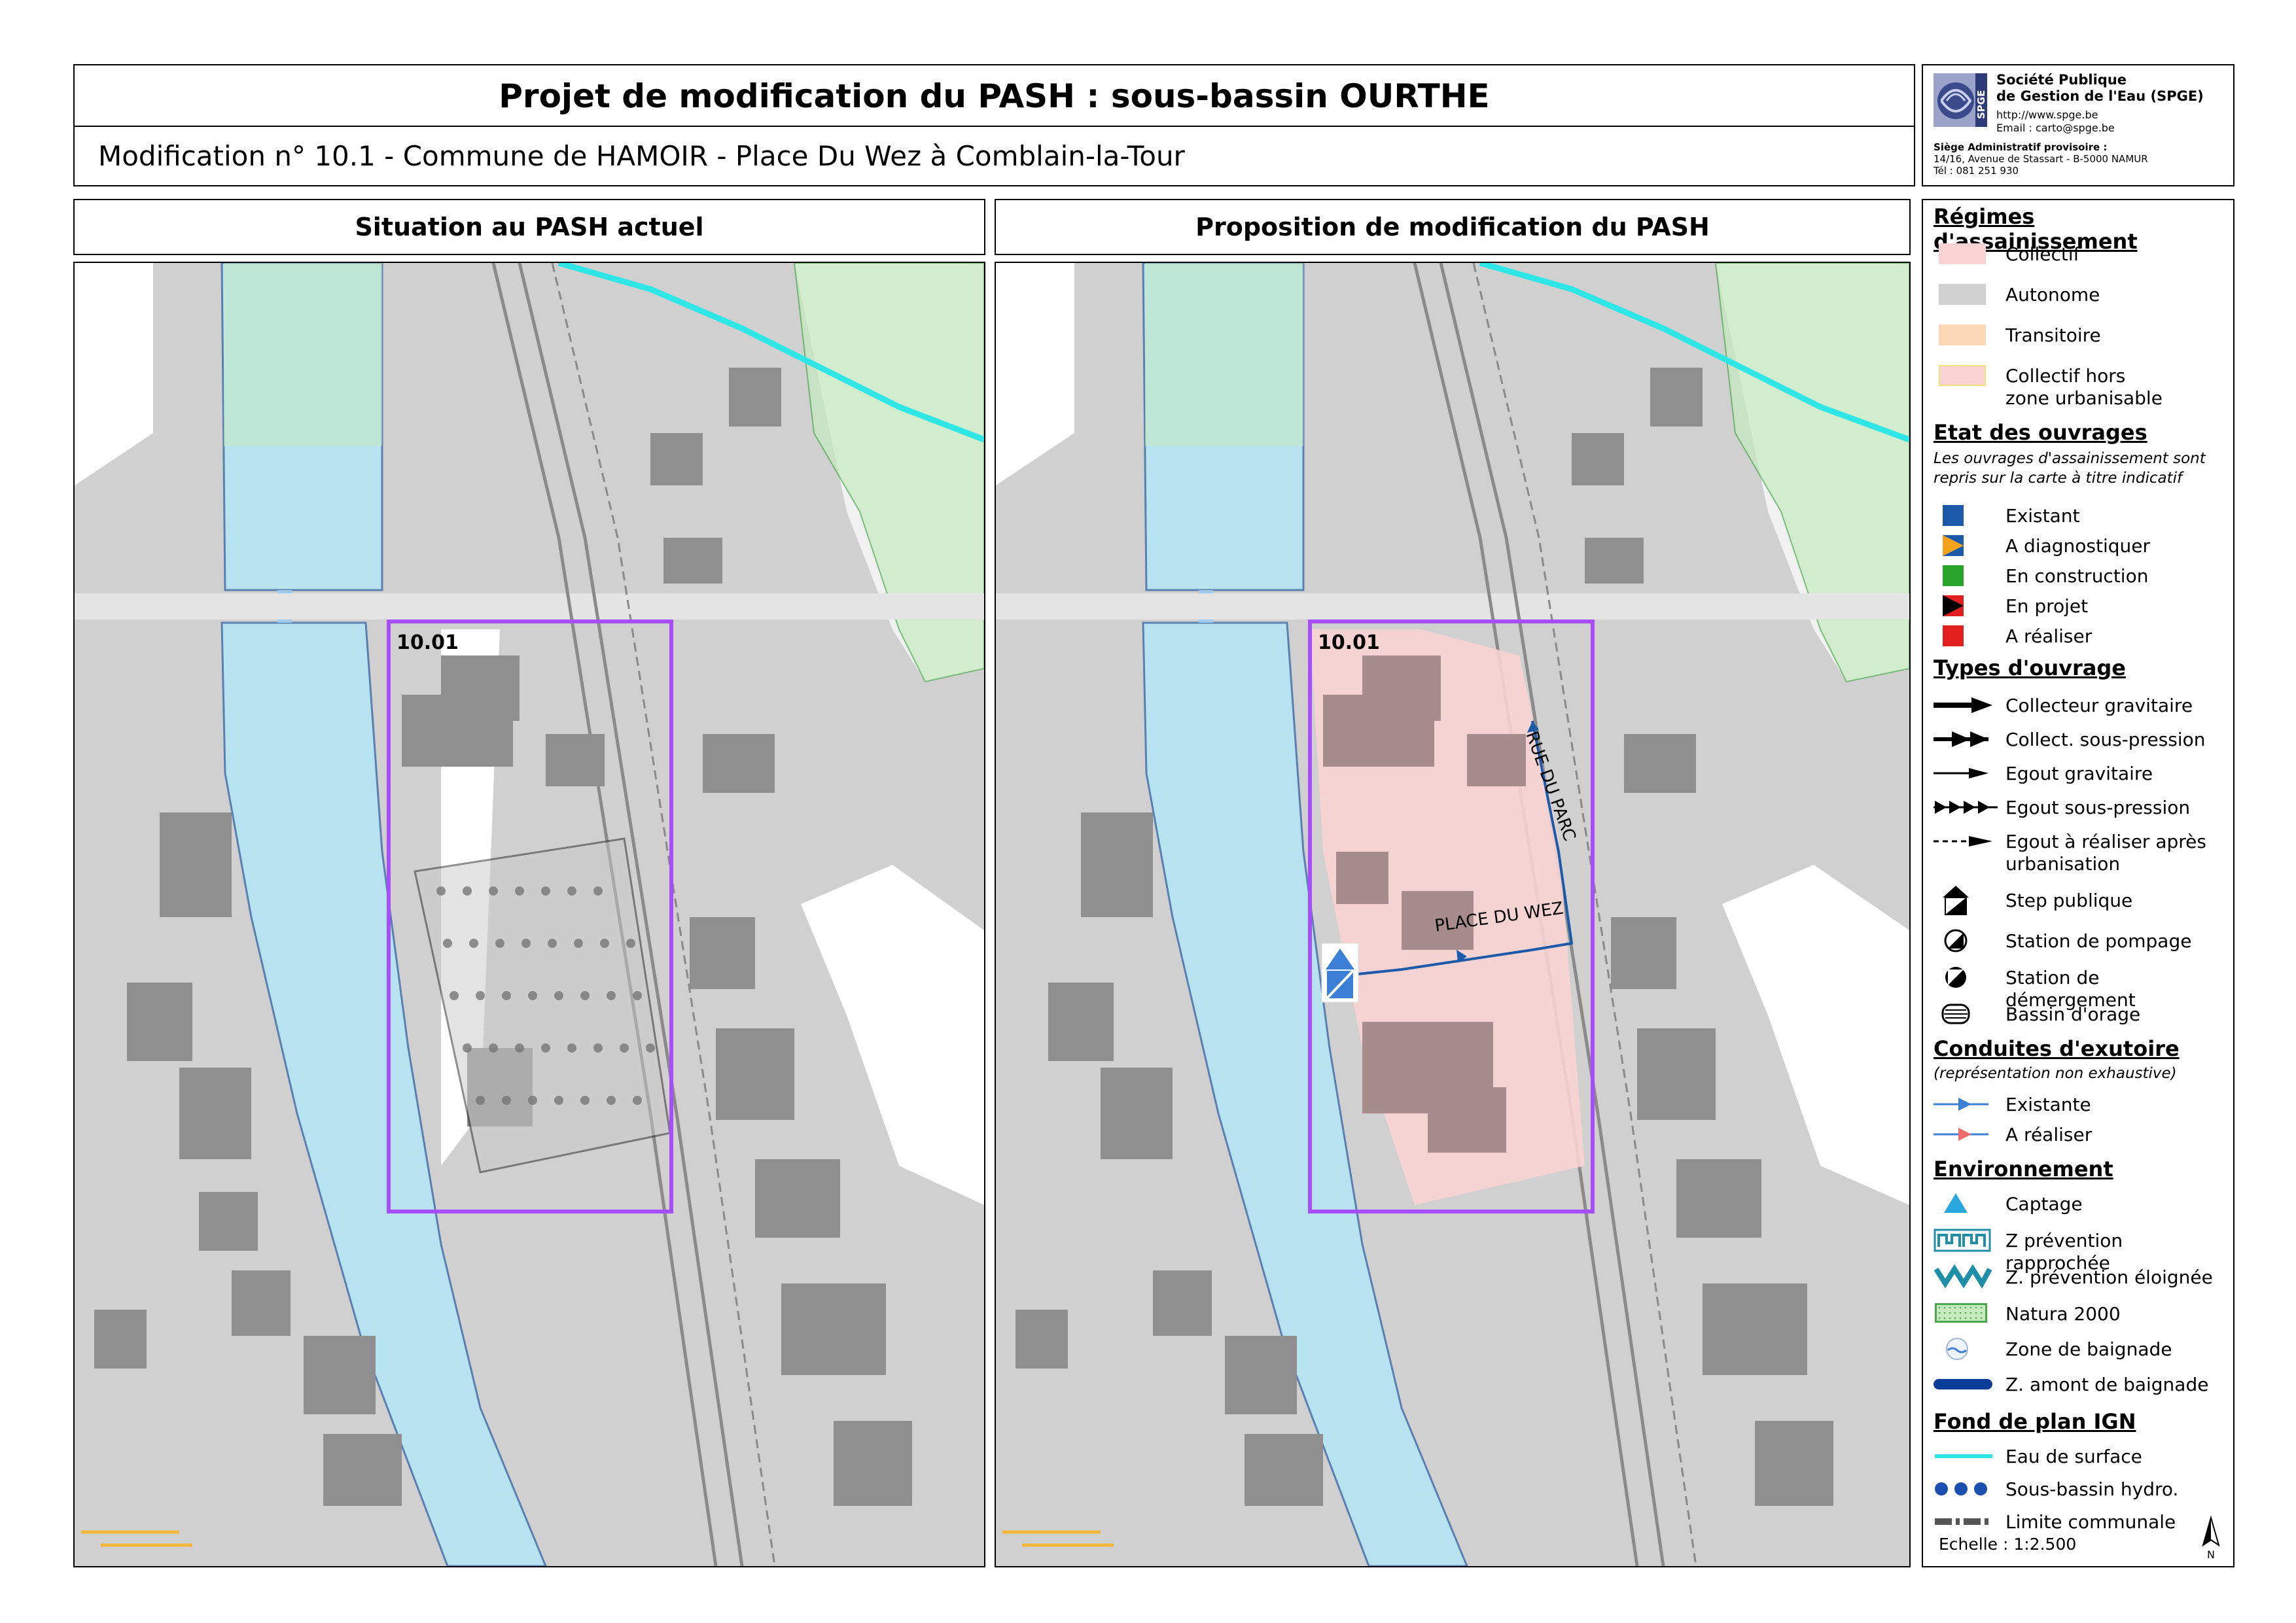 The height and width of the screenshot is (1623, 2296). I want to click on z-amont-baignade-line-icon, so click(1963, 1384).